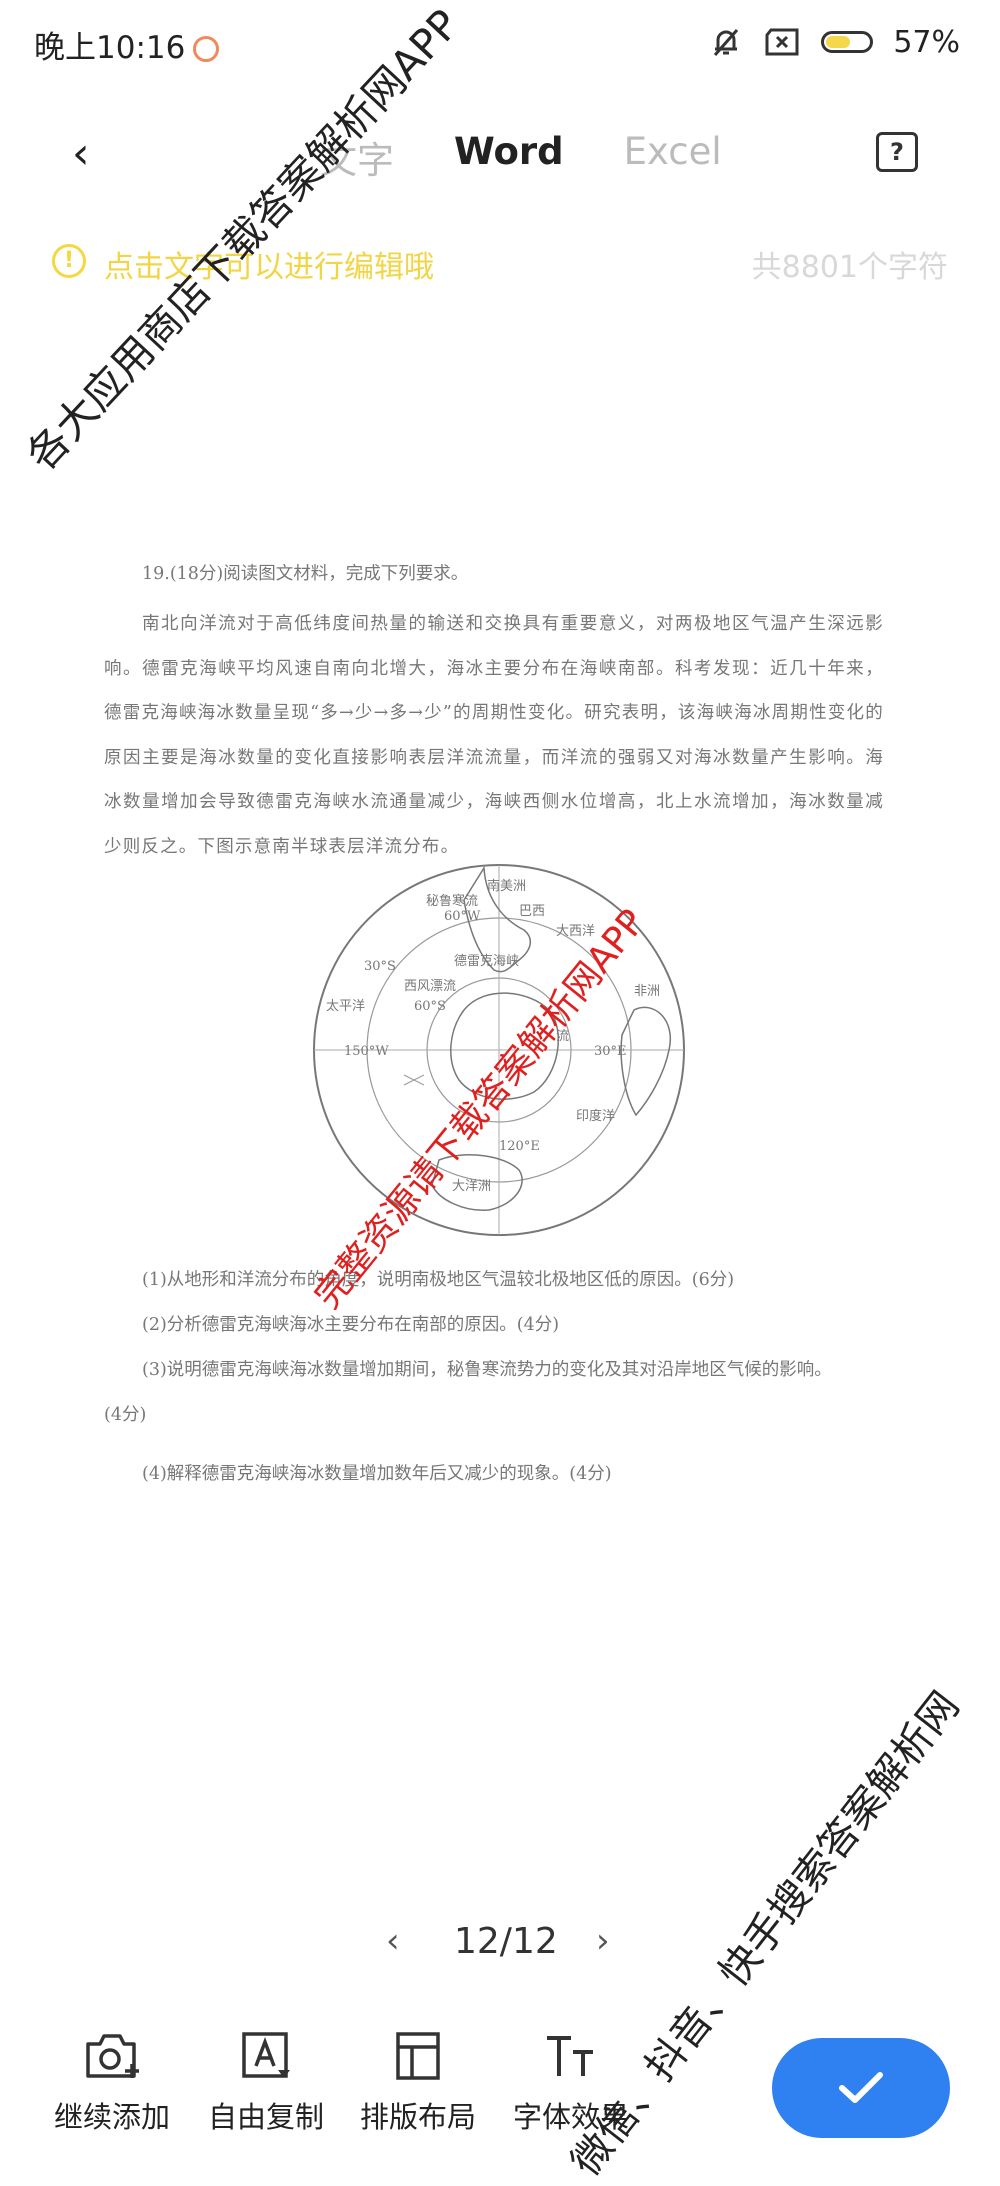 Image resolution: width=1000 pixels, height=2186 pixels. What do you see at coordinates (265, 2117) in the screenshot?
I see `free-copy-label: 自由复制` at bounding box center [265, 2117].